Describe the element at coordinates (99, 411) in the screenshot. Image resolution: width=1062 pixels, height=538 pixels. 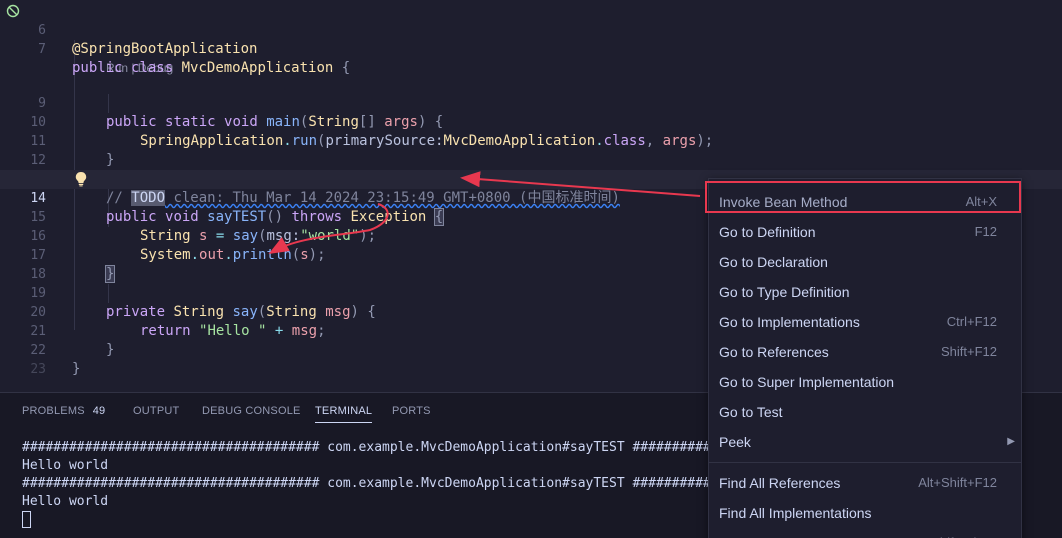
I see `problems-count-badge: 49` at that location.